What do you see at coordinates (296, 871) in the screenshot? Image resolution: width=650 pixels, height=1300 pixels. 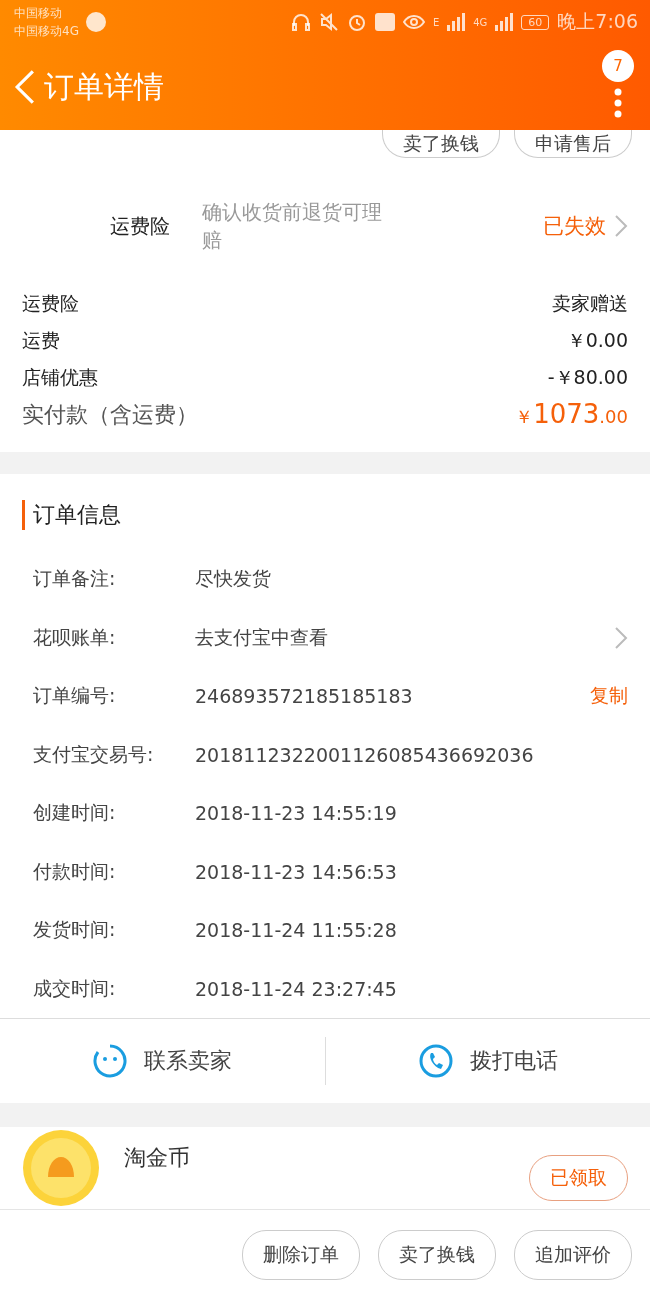 I see `info-value: 2018-11-23 14:56:53` at bounding box center [296, 871].